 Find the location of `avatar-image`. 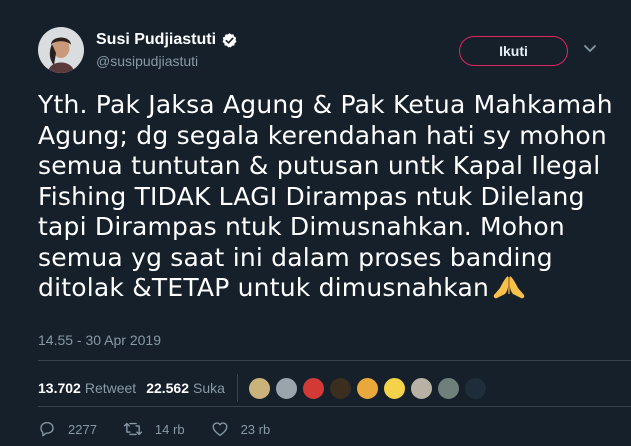

avatar-image is located at coordinates (61, 50).